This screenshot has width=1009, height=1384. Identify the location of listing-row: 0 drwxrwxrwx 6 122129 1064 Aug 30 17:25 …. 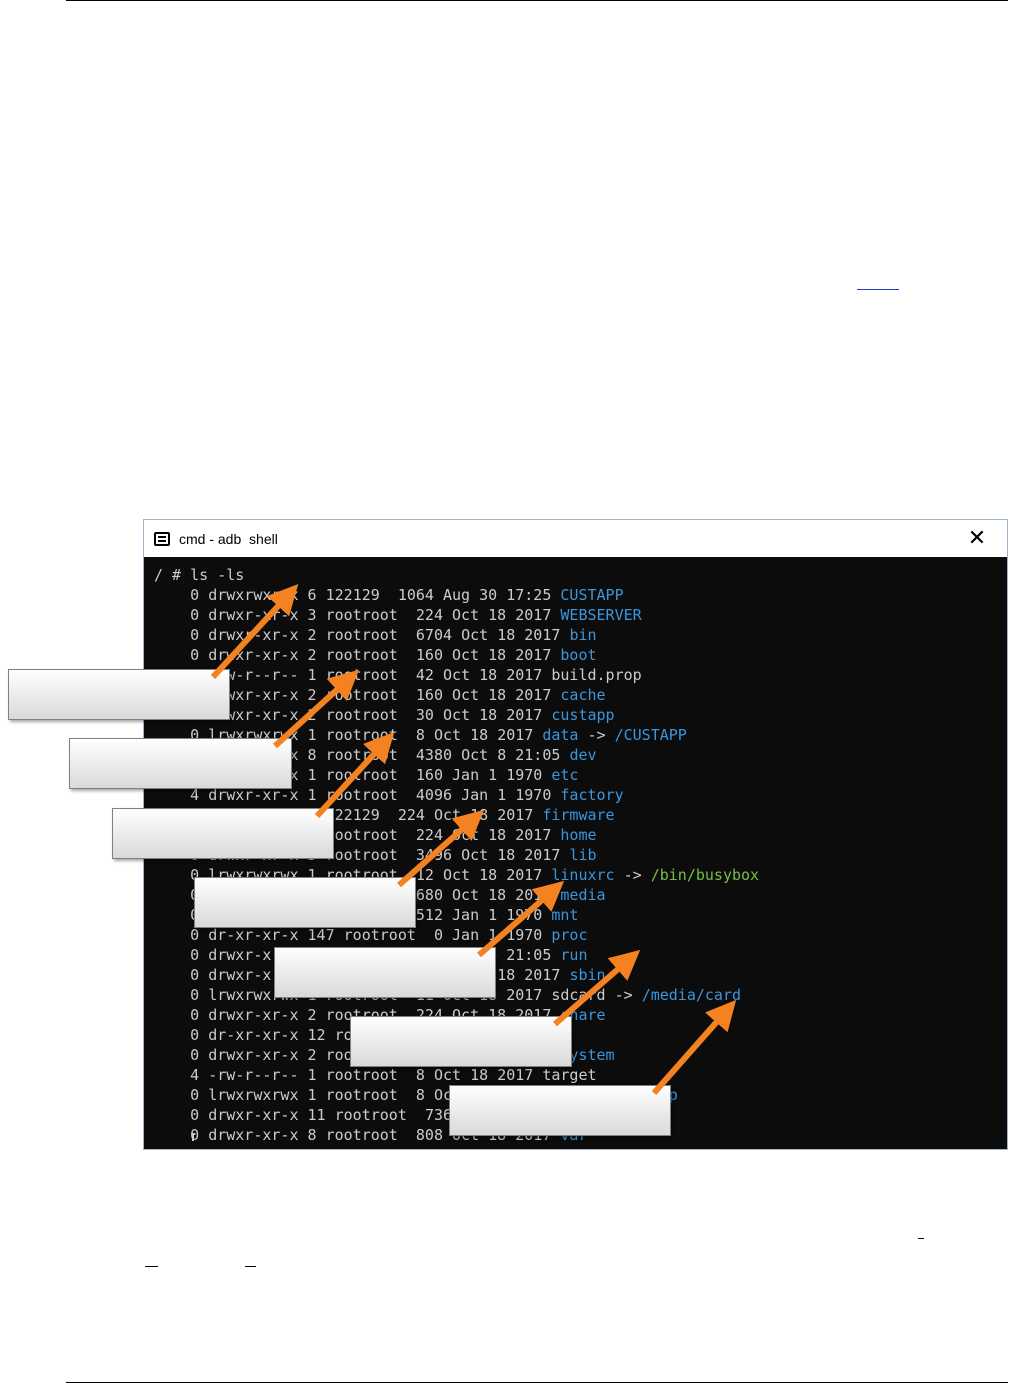
(389, 595).